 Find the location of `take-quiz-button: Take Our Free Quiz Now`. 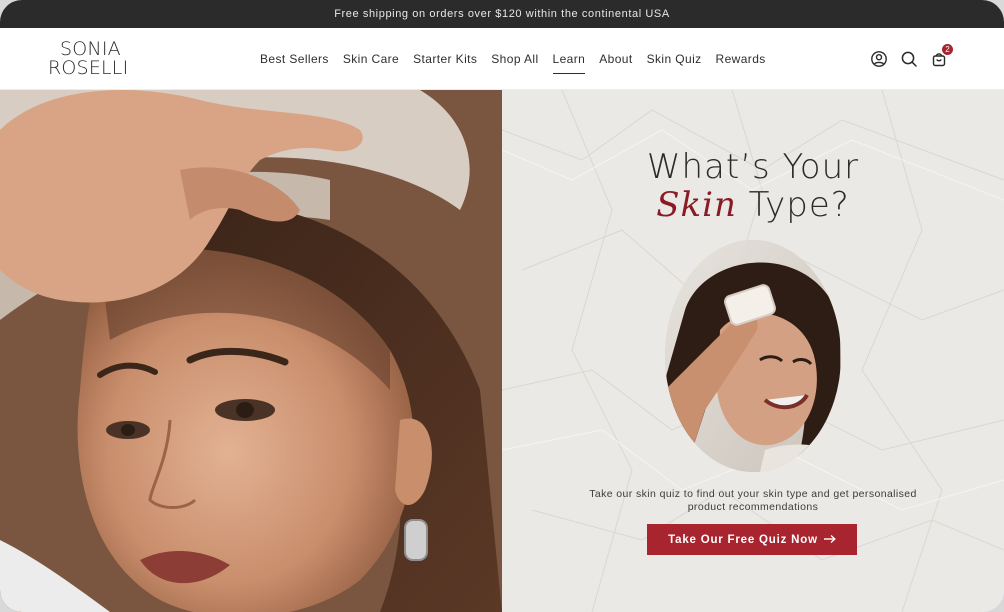

take-quiz-button: Take Our Free Quiz Now is located at coordinates (752, 539).